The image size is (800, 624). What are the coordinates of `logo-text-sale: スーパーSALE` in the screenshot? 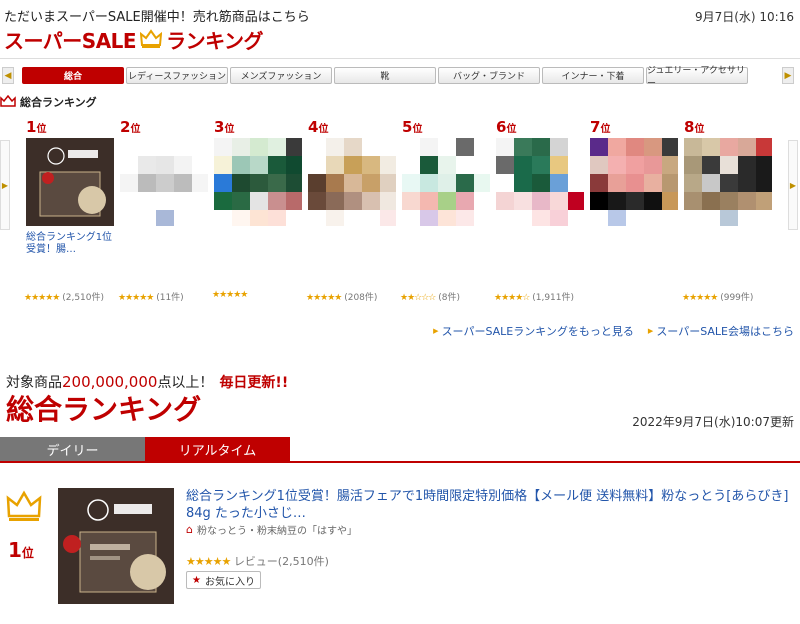 It's located at (70, 40).